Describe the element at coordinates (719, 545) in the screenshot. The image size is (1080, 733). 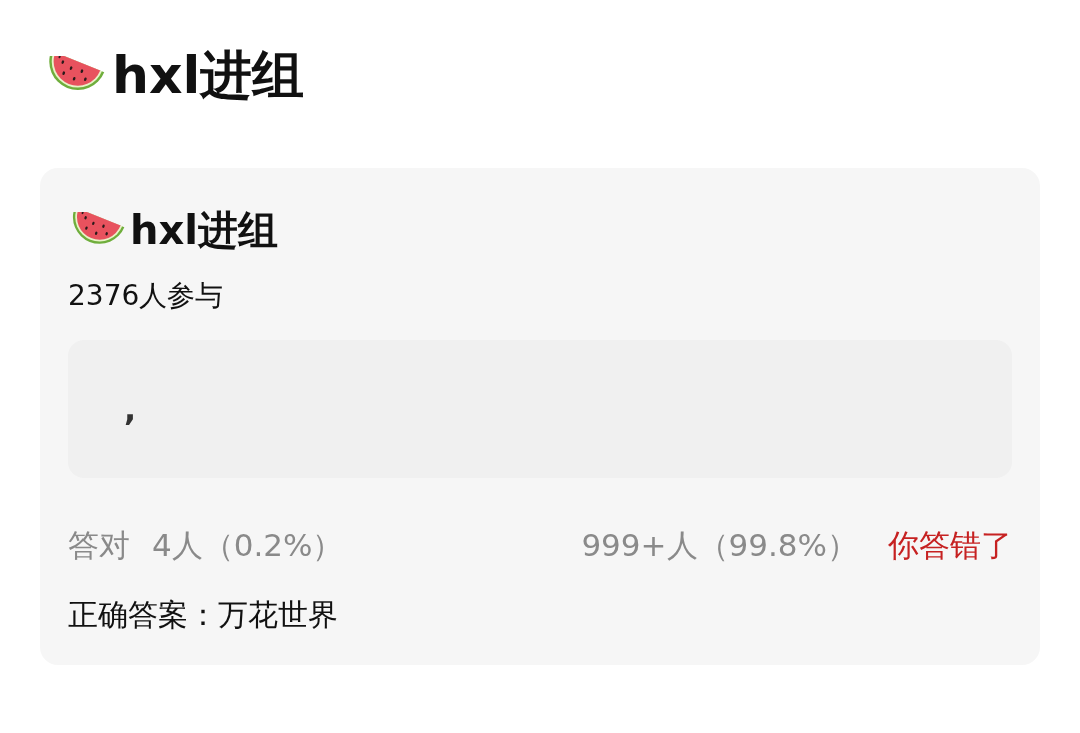
I see `wrong-count: 999+人（99.8%）` at that location.